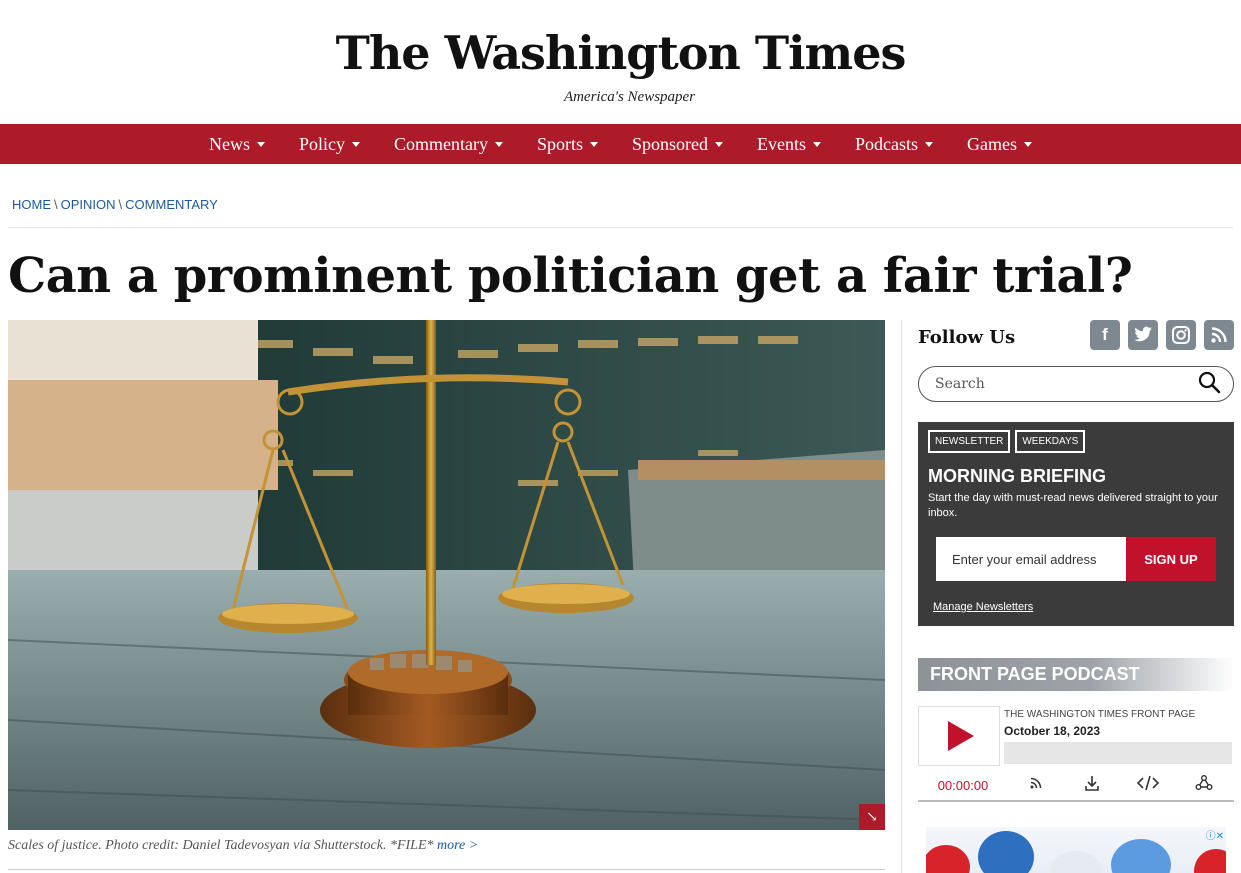  What do you see at coordinates (782, 143) in the screenshot?
I see `nav-label: Events` at bounding box center [782, 143].